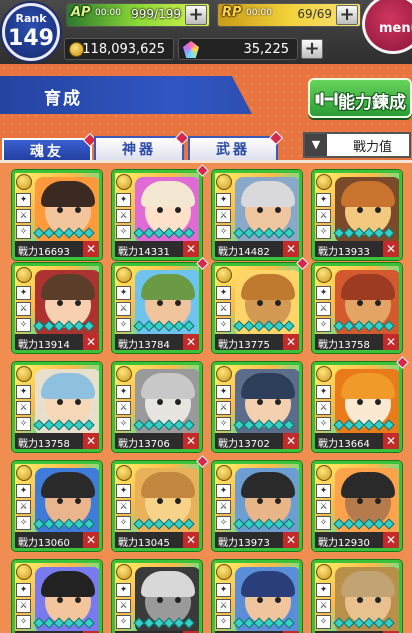  I want to click on gem-add-button: +, so click(312, 49).